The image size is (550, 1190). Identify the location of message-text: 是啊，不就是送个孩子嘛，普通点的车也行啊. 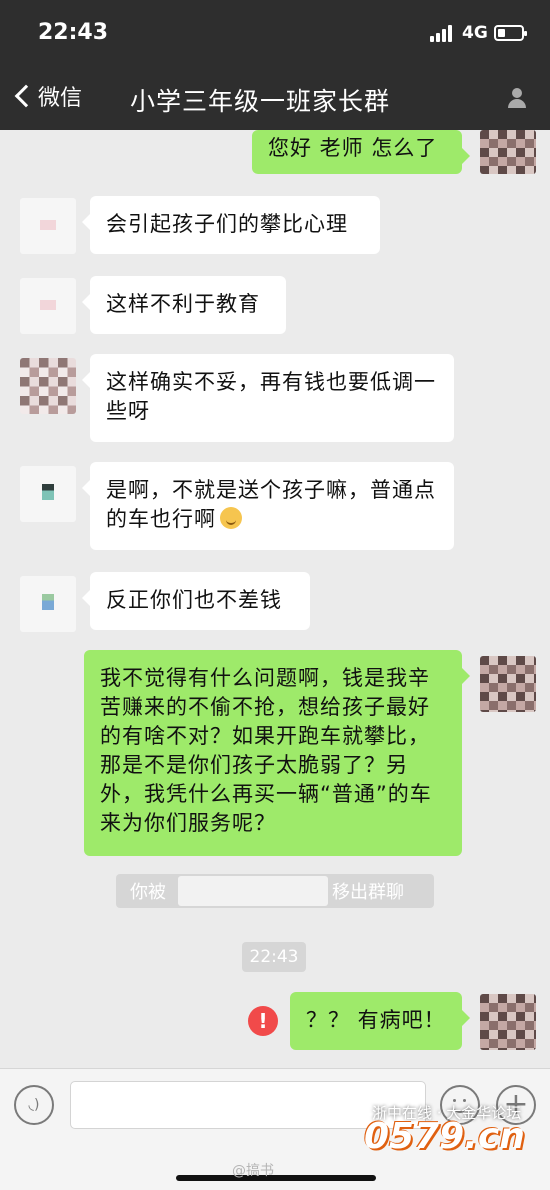
(271, 504).